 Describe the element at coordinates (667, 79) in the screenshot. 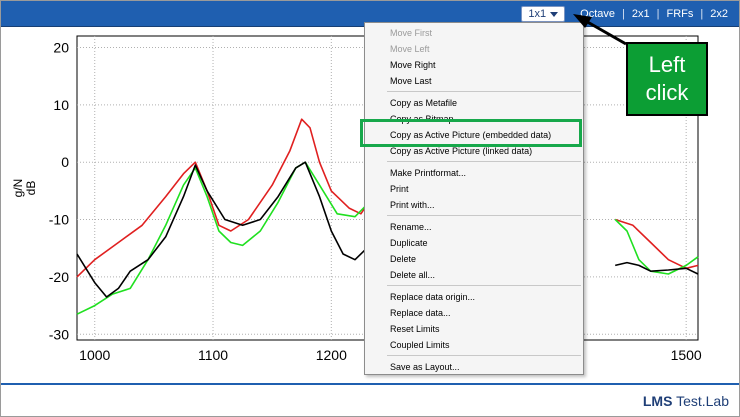

I see `left-click-callout: Left click` at that location.